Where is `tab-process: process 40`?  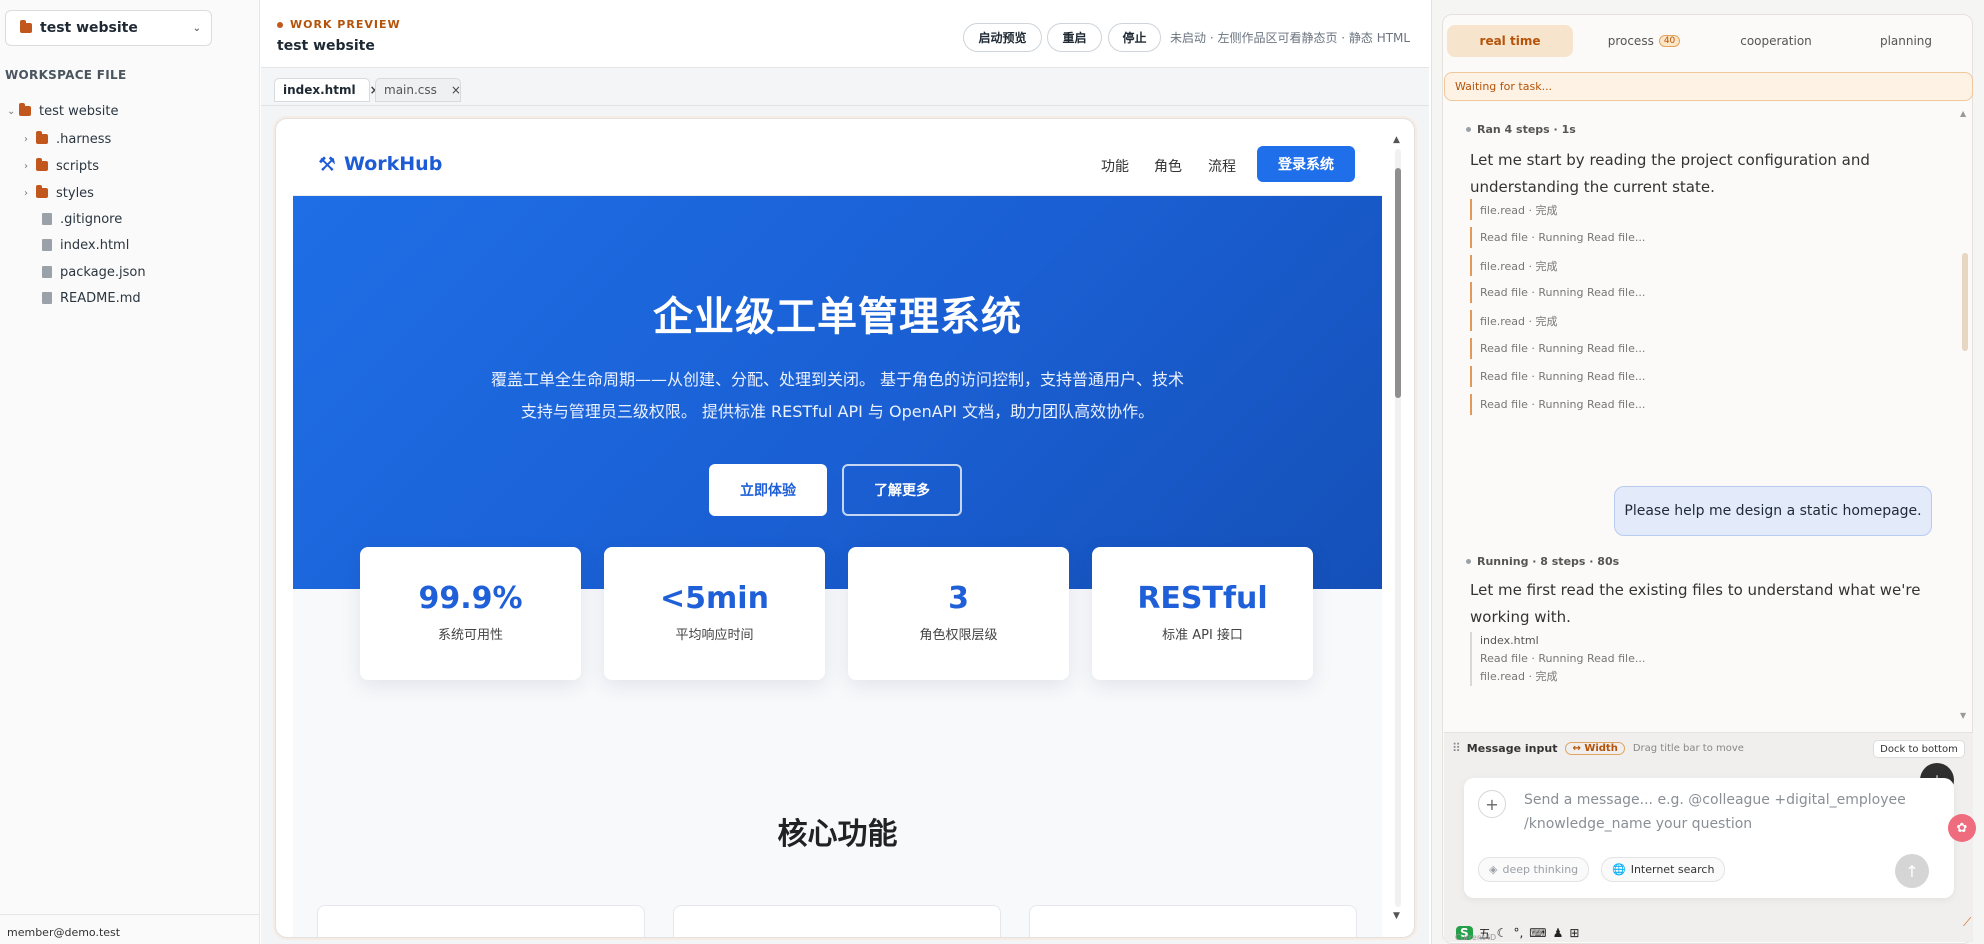
tab-process: process 40 is located at coordinates (1644, 41).